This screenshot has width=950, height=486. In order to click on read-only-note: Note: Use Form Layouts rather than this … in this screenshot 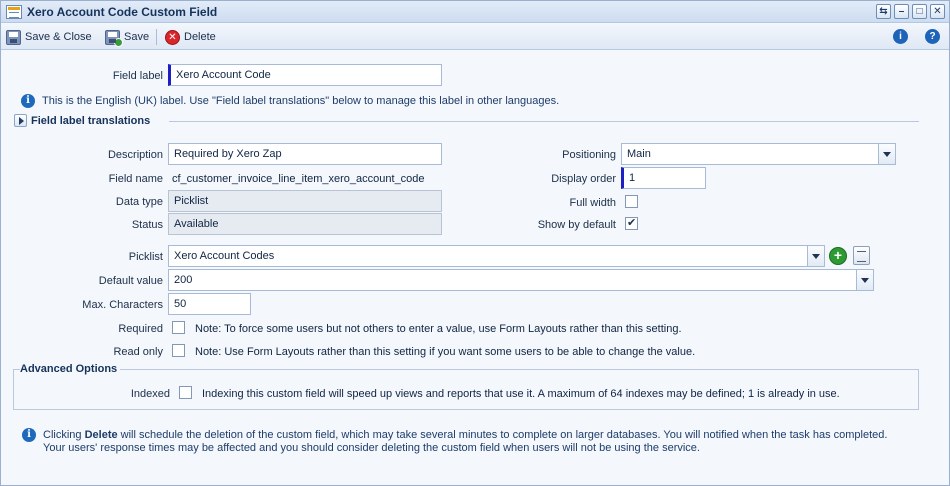, I will do `click(445, 352)`.